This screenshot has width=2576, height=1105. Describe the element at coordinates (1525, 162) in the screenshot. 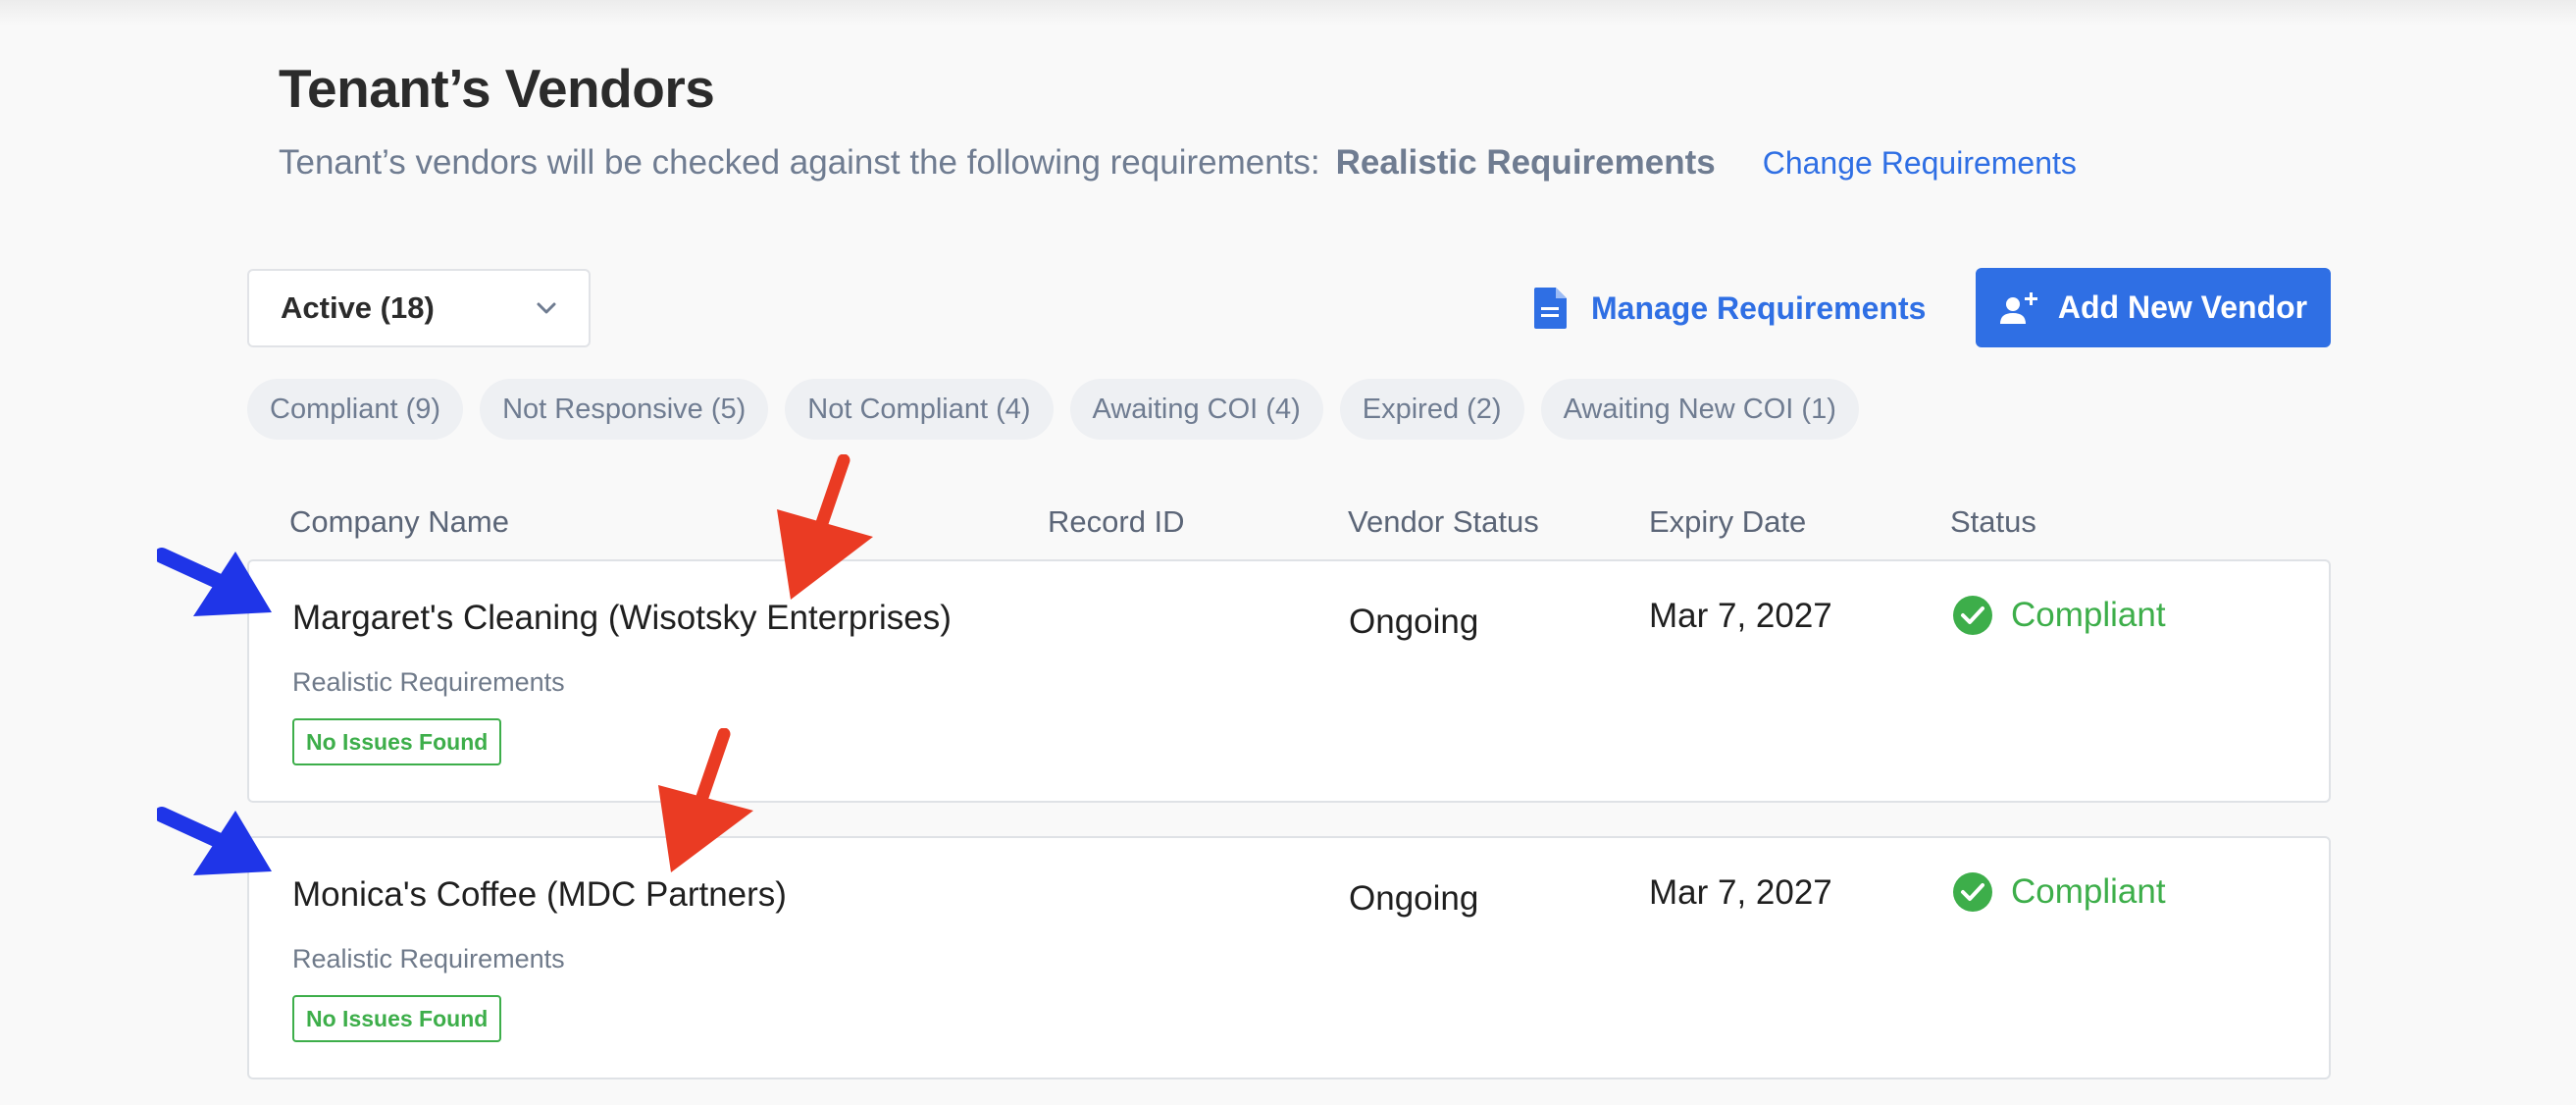

I see `requirement-name: Realistic Requirements` at that location.